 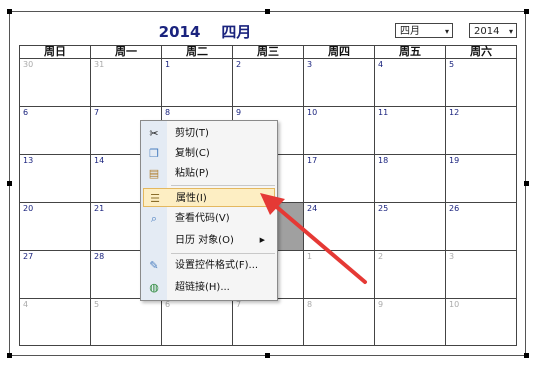 What do you see at coordinates (267, 355) in the screenshot?
I see `resize-handle-bottom-center` at bounding box center [267, 355].